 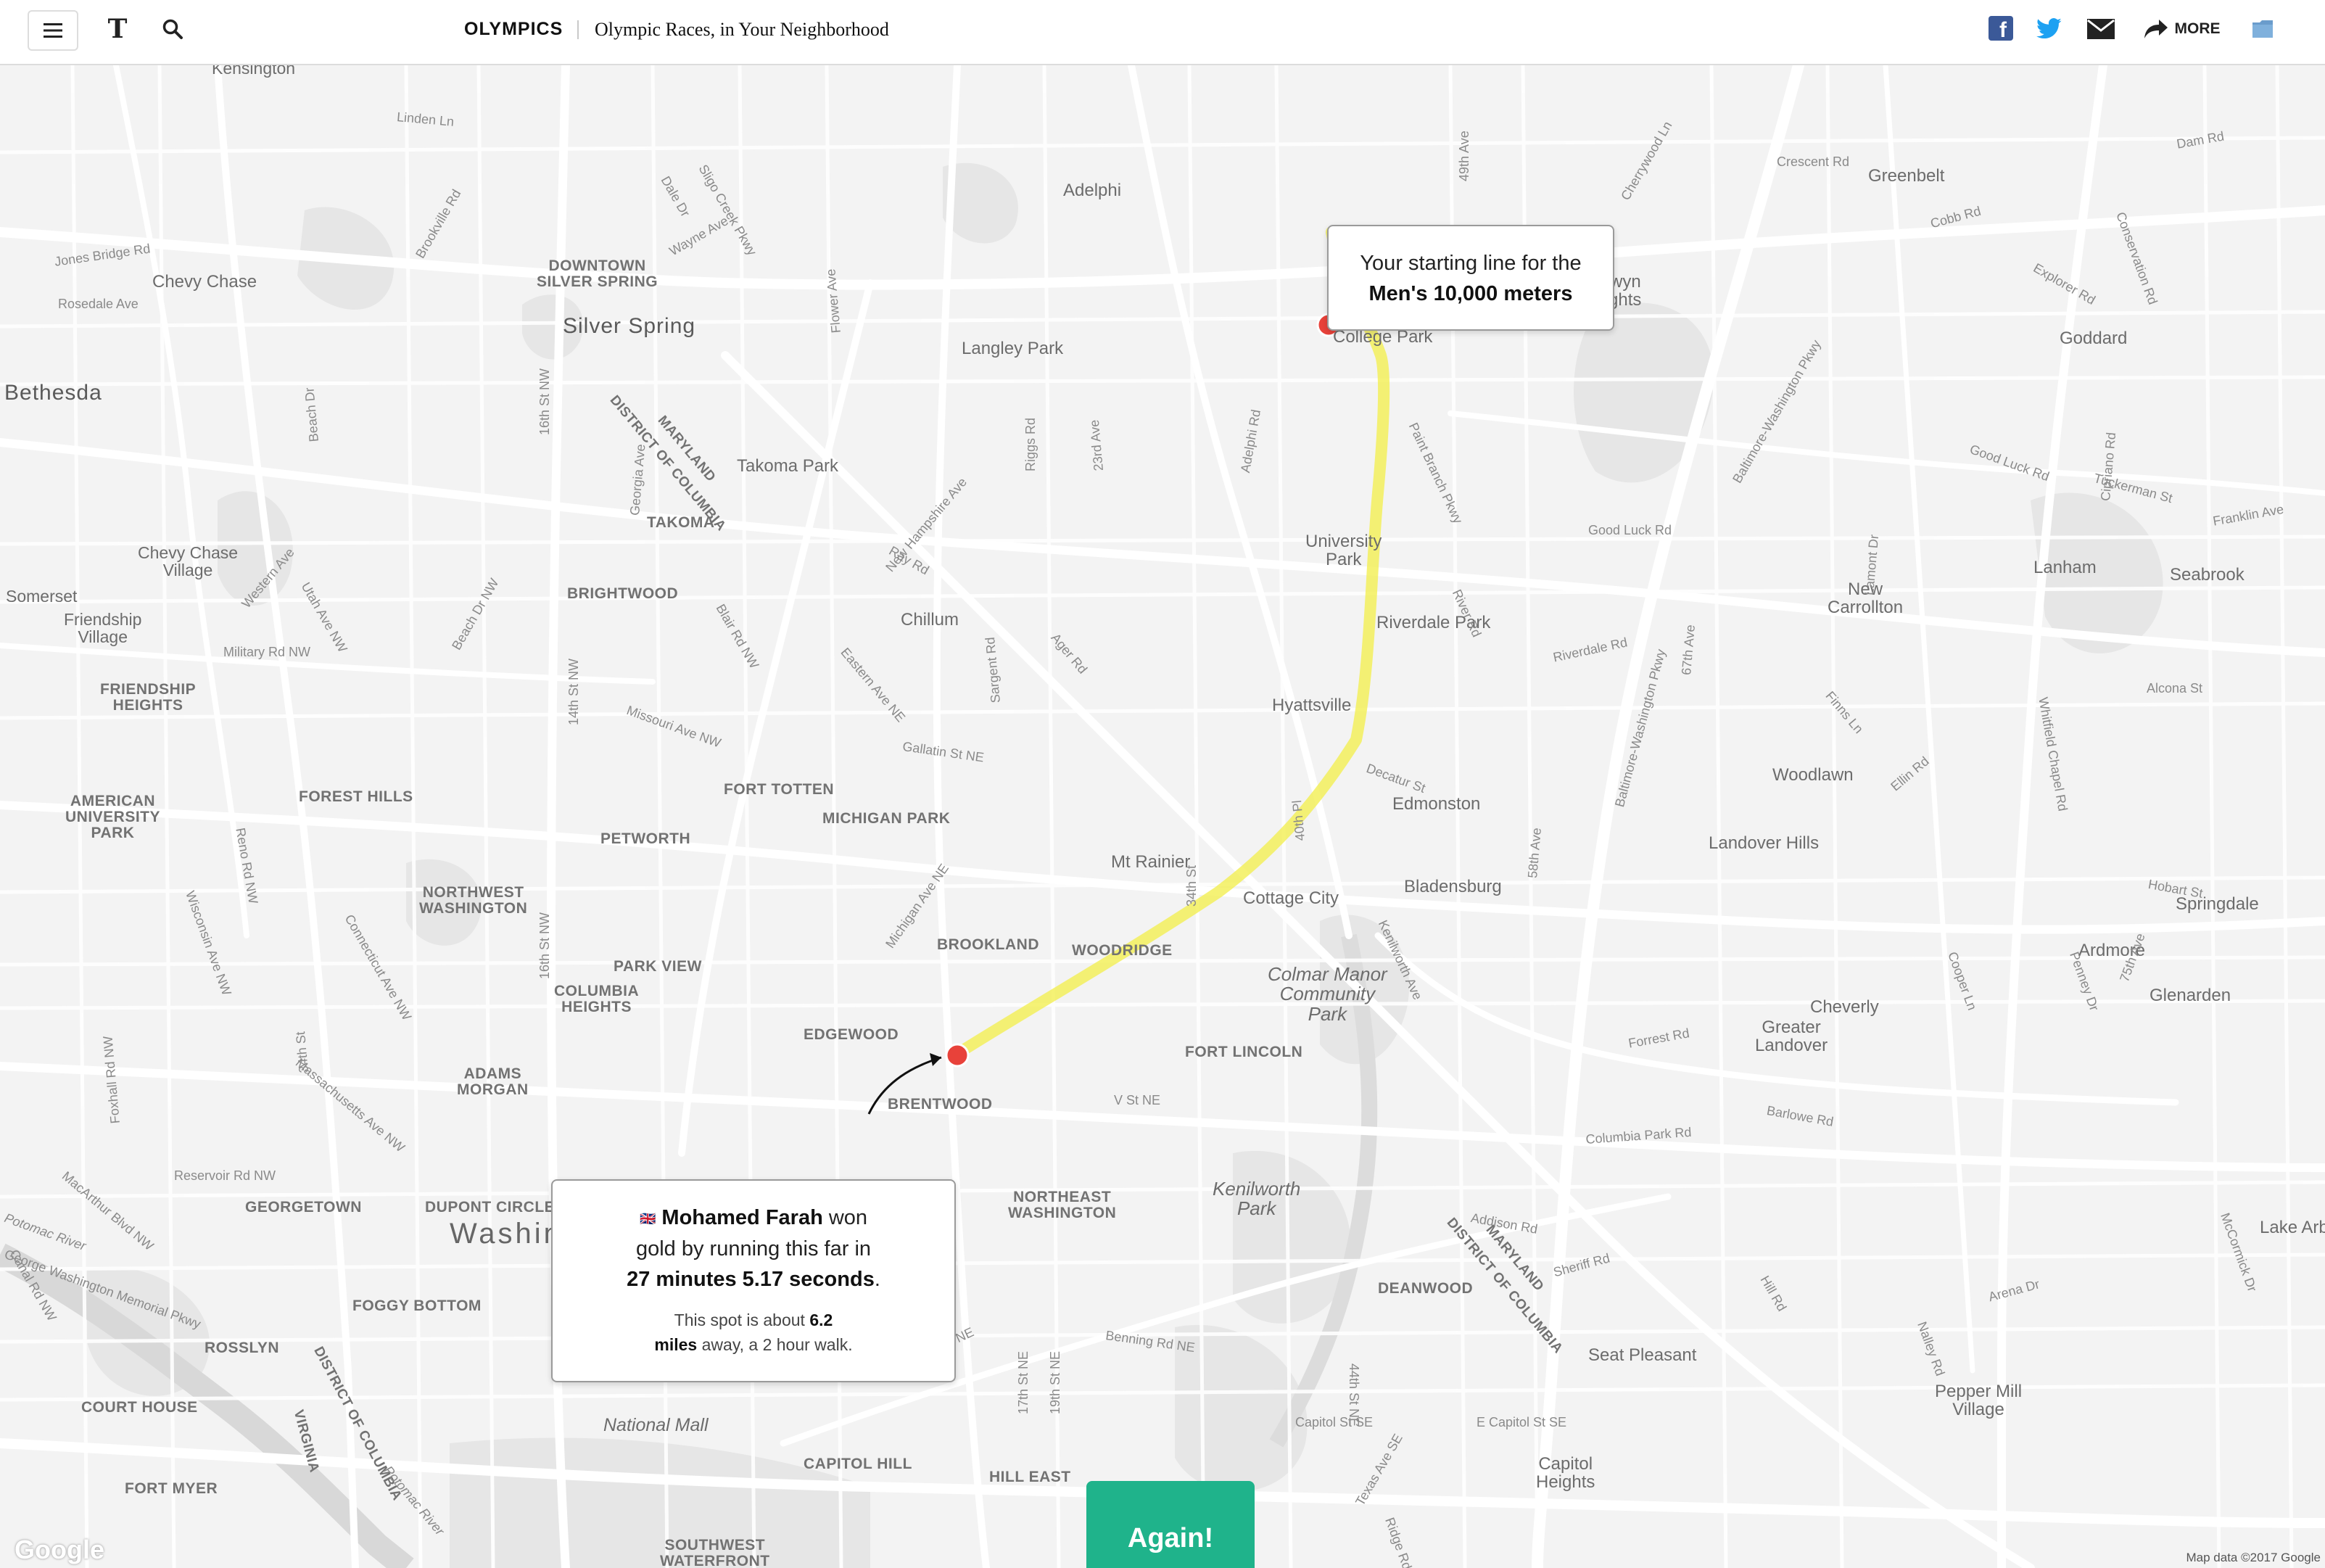 I want to click on finish-period: ., so click(x=877, y=1280).